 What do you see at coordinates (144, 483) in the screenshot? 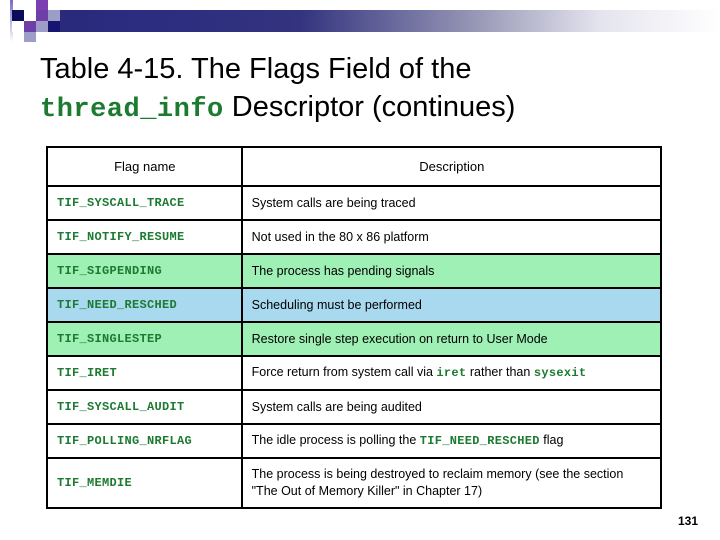
I see `cell-flag-name: TIF_MEMDIE` at bounding box center [144, 483].